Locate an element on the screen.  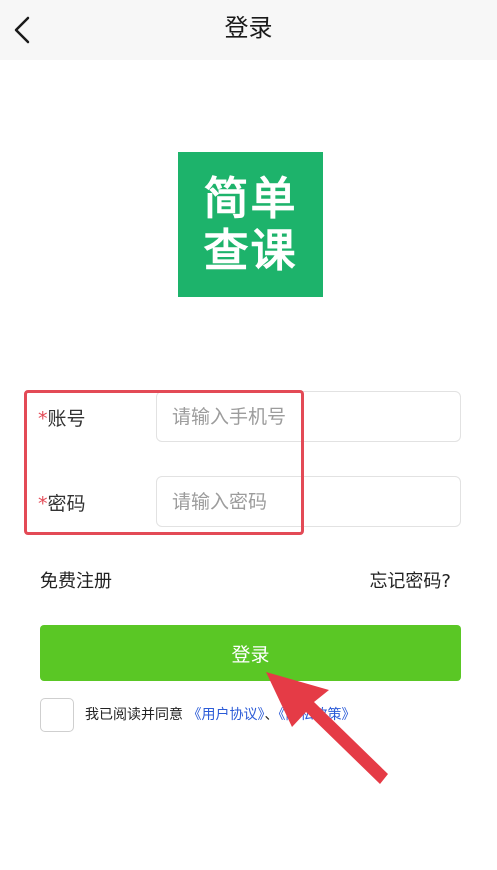
navigation-bar: 登录 is located at coordinates (248, 30).